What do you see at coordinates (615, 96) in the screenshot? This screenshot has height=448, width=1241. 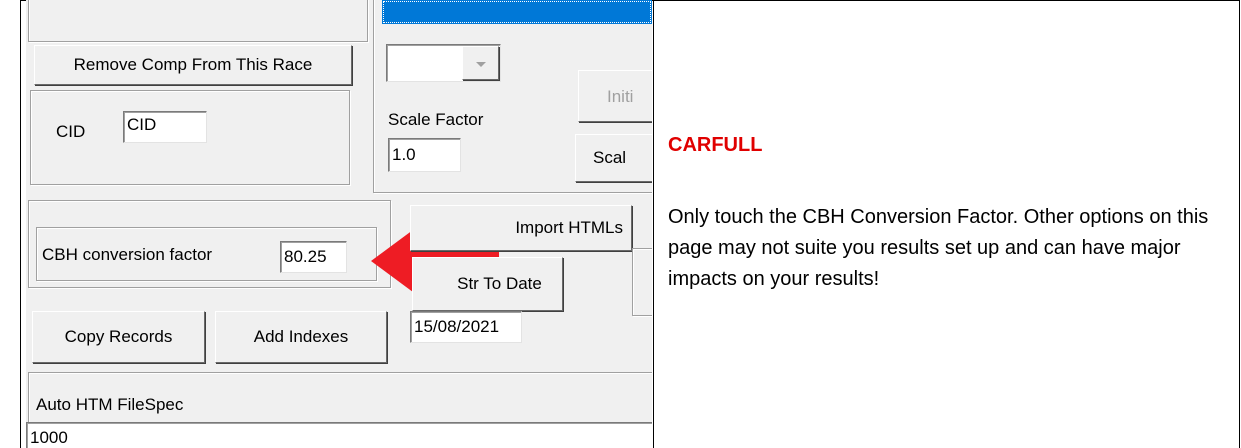 I see `initialise-button: Initi` at bounding box center [615, 96].